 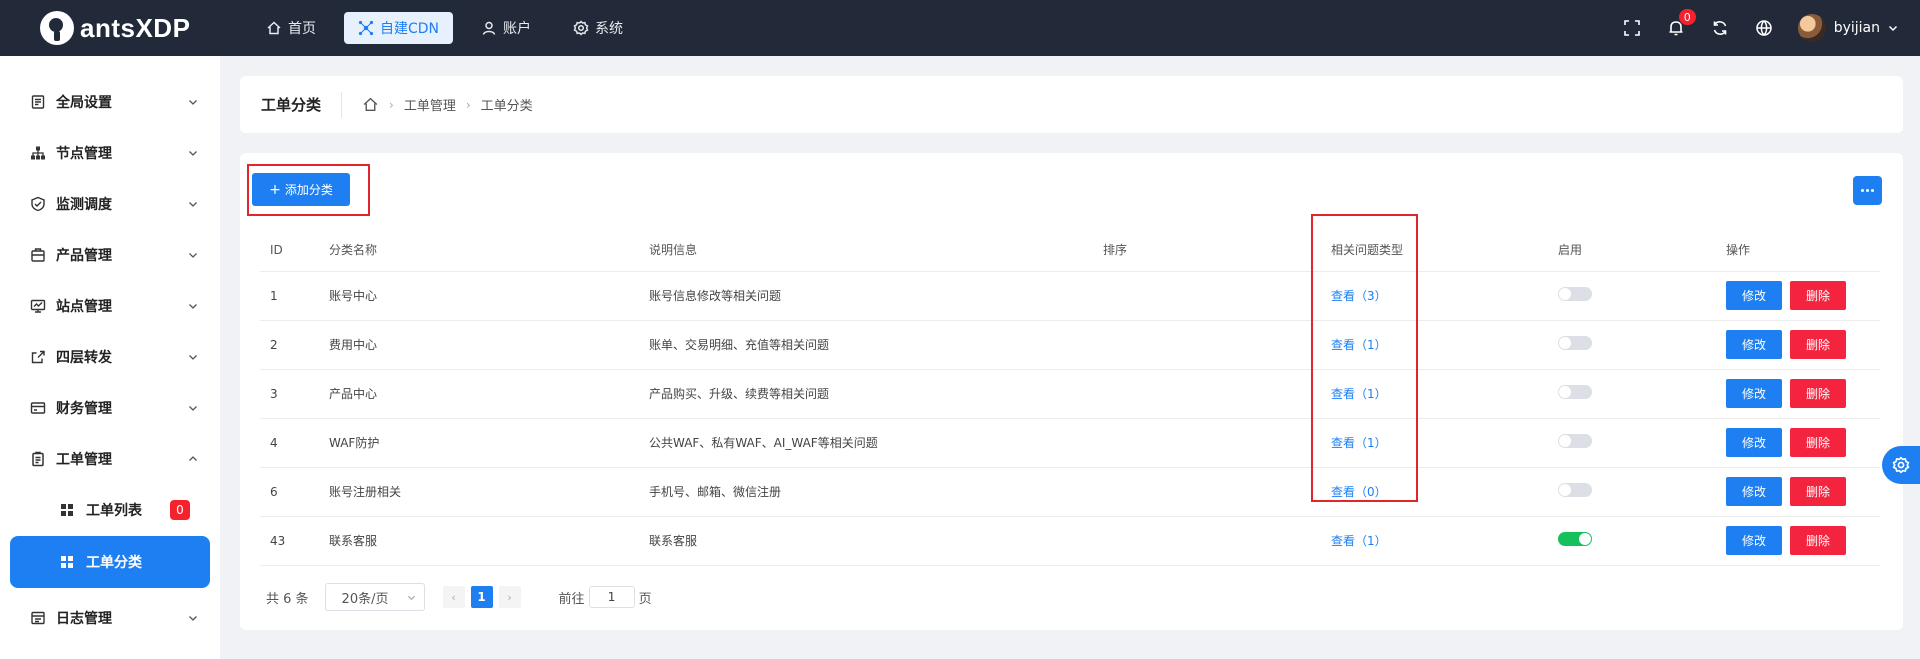 What do you see at coordinates (110, 254) in the screenshot?
I see `sidebar-item-product-management: 产品管理` at bounding box center [110, 254].